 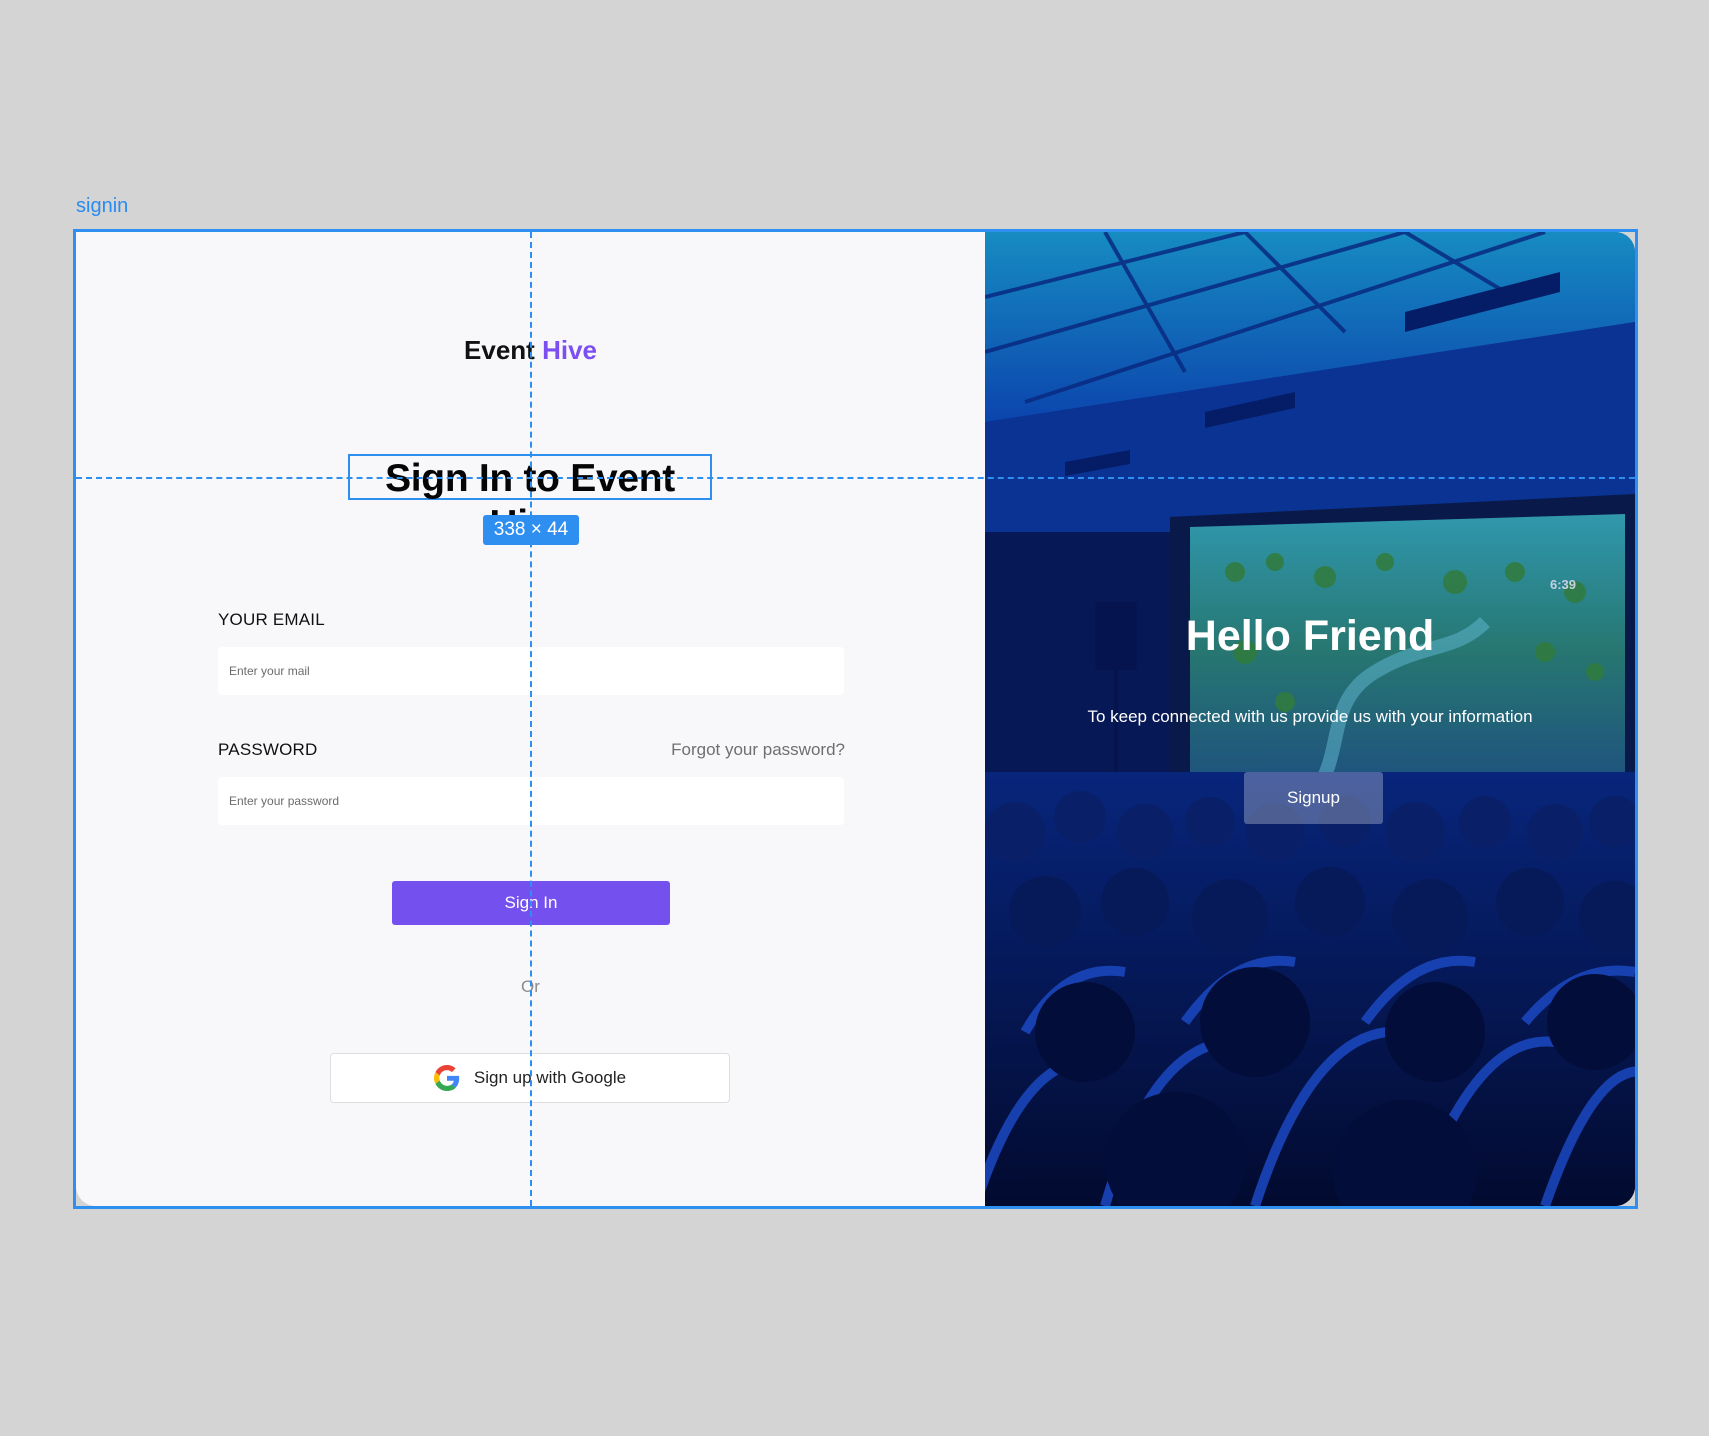 What do you see at coordinates (531, 671) in the screenshot?
I see `email-input` at bounding box center [531, 671].